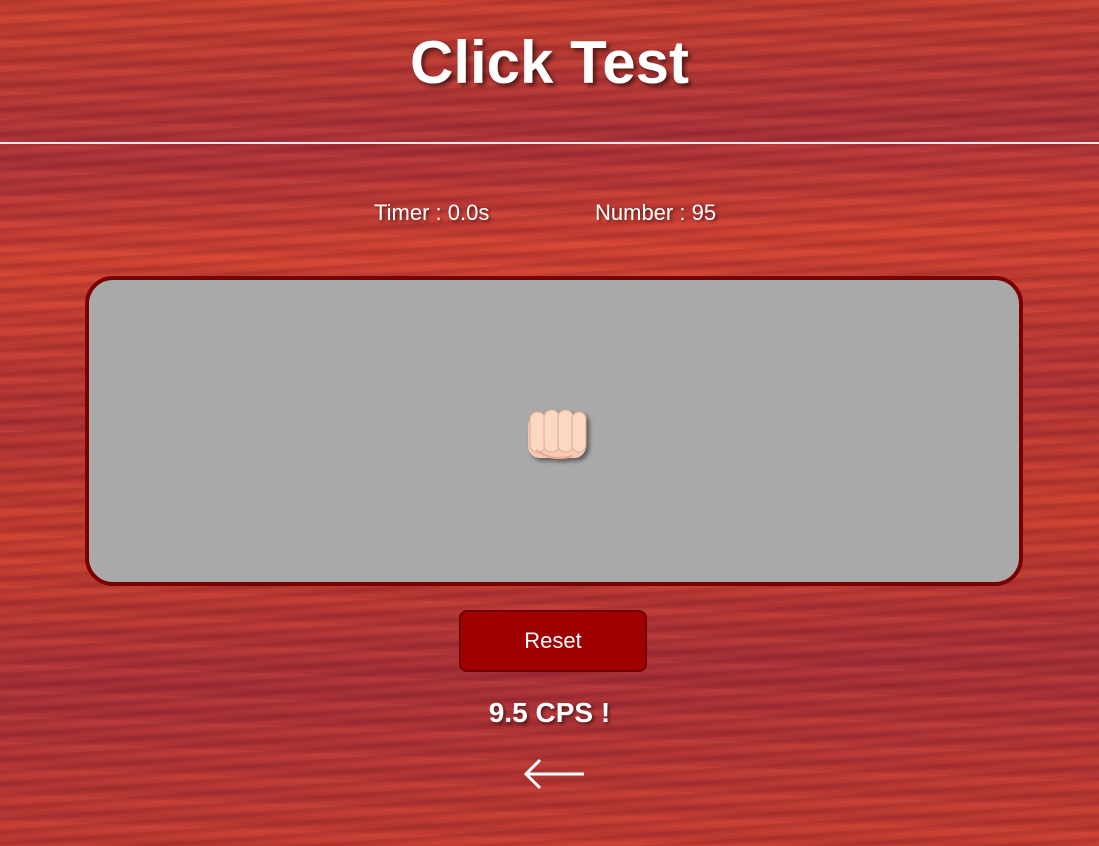  Describe the element at coordinates (558, 436) in the screenshot. I see `fist-icon` at that location.